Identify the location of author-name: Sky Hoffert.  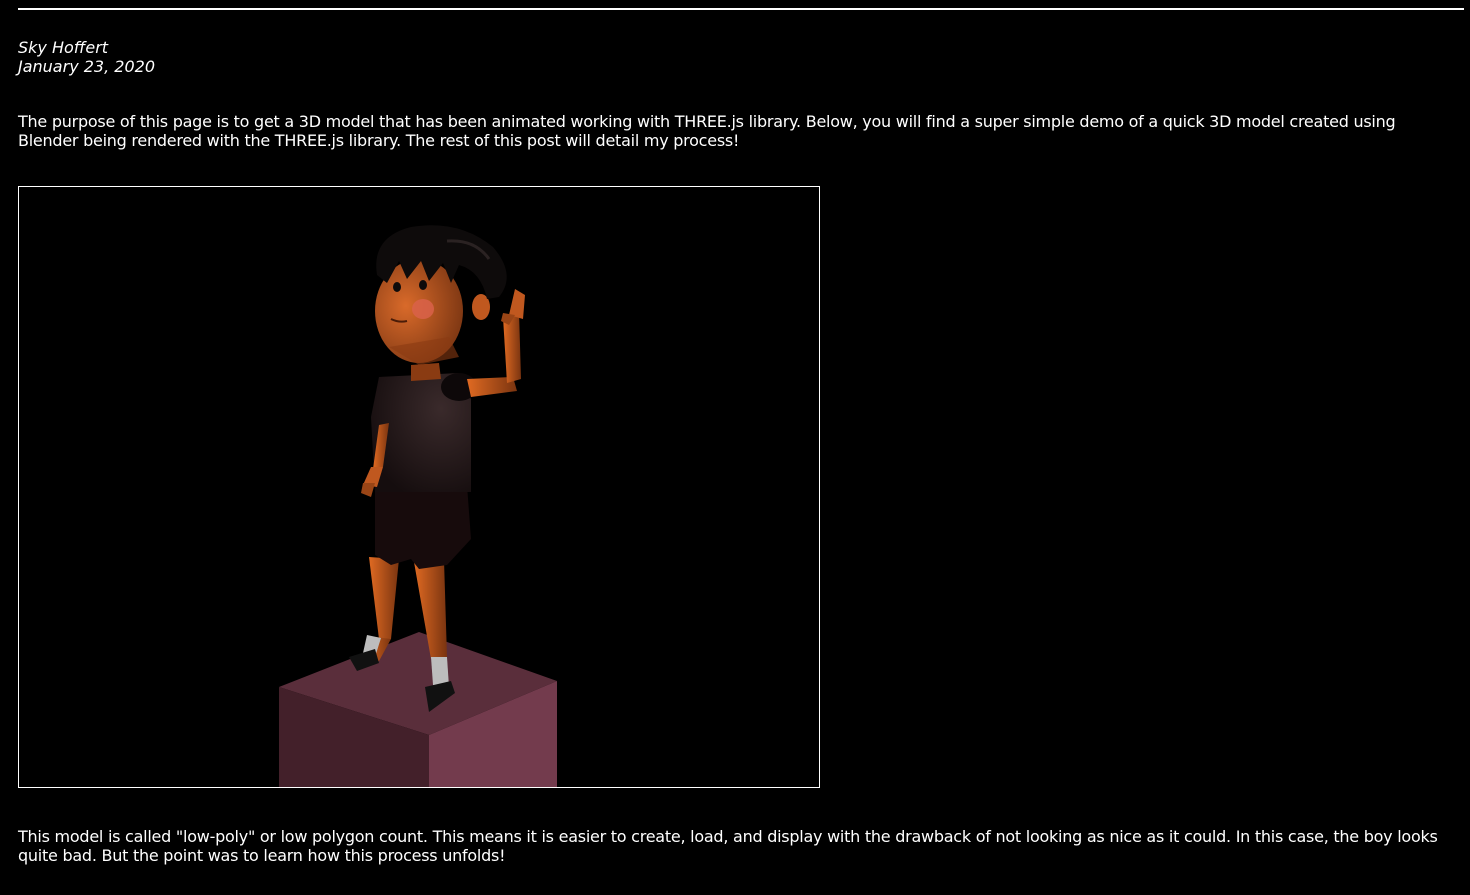
(63, 47).